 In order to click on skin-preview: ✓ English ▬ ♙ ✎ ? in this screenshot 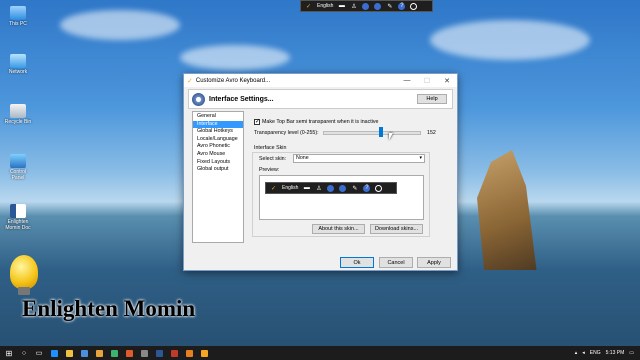, I will do `click(341, 197)`.